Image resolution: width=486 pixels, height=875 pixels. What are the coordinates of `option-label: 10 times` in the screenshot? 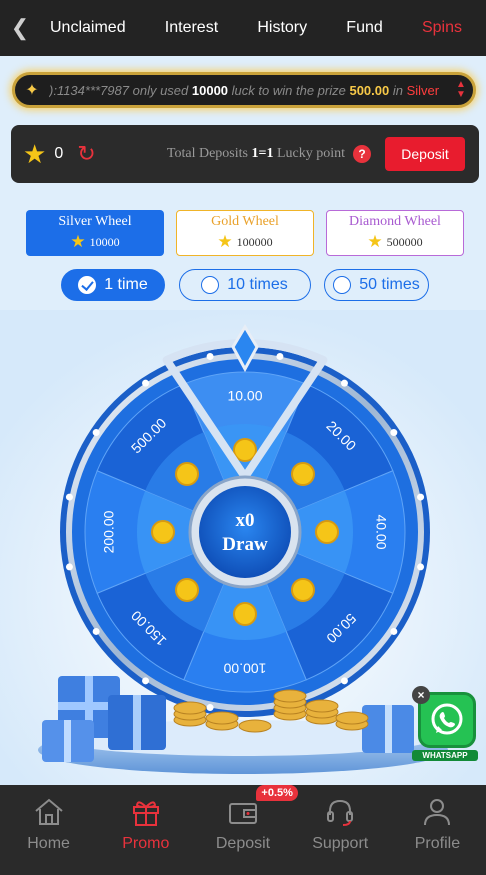 It's located at (257, 284).